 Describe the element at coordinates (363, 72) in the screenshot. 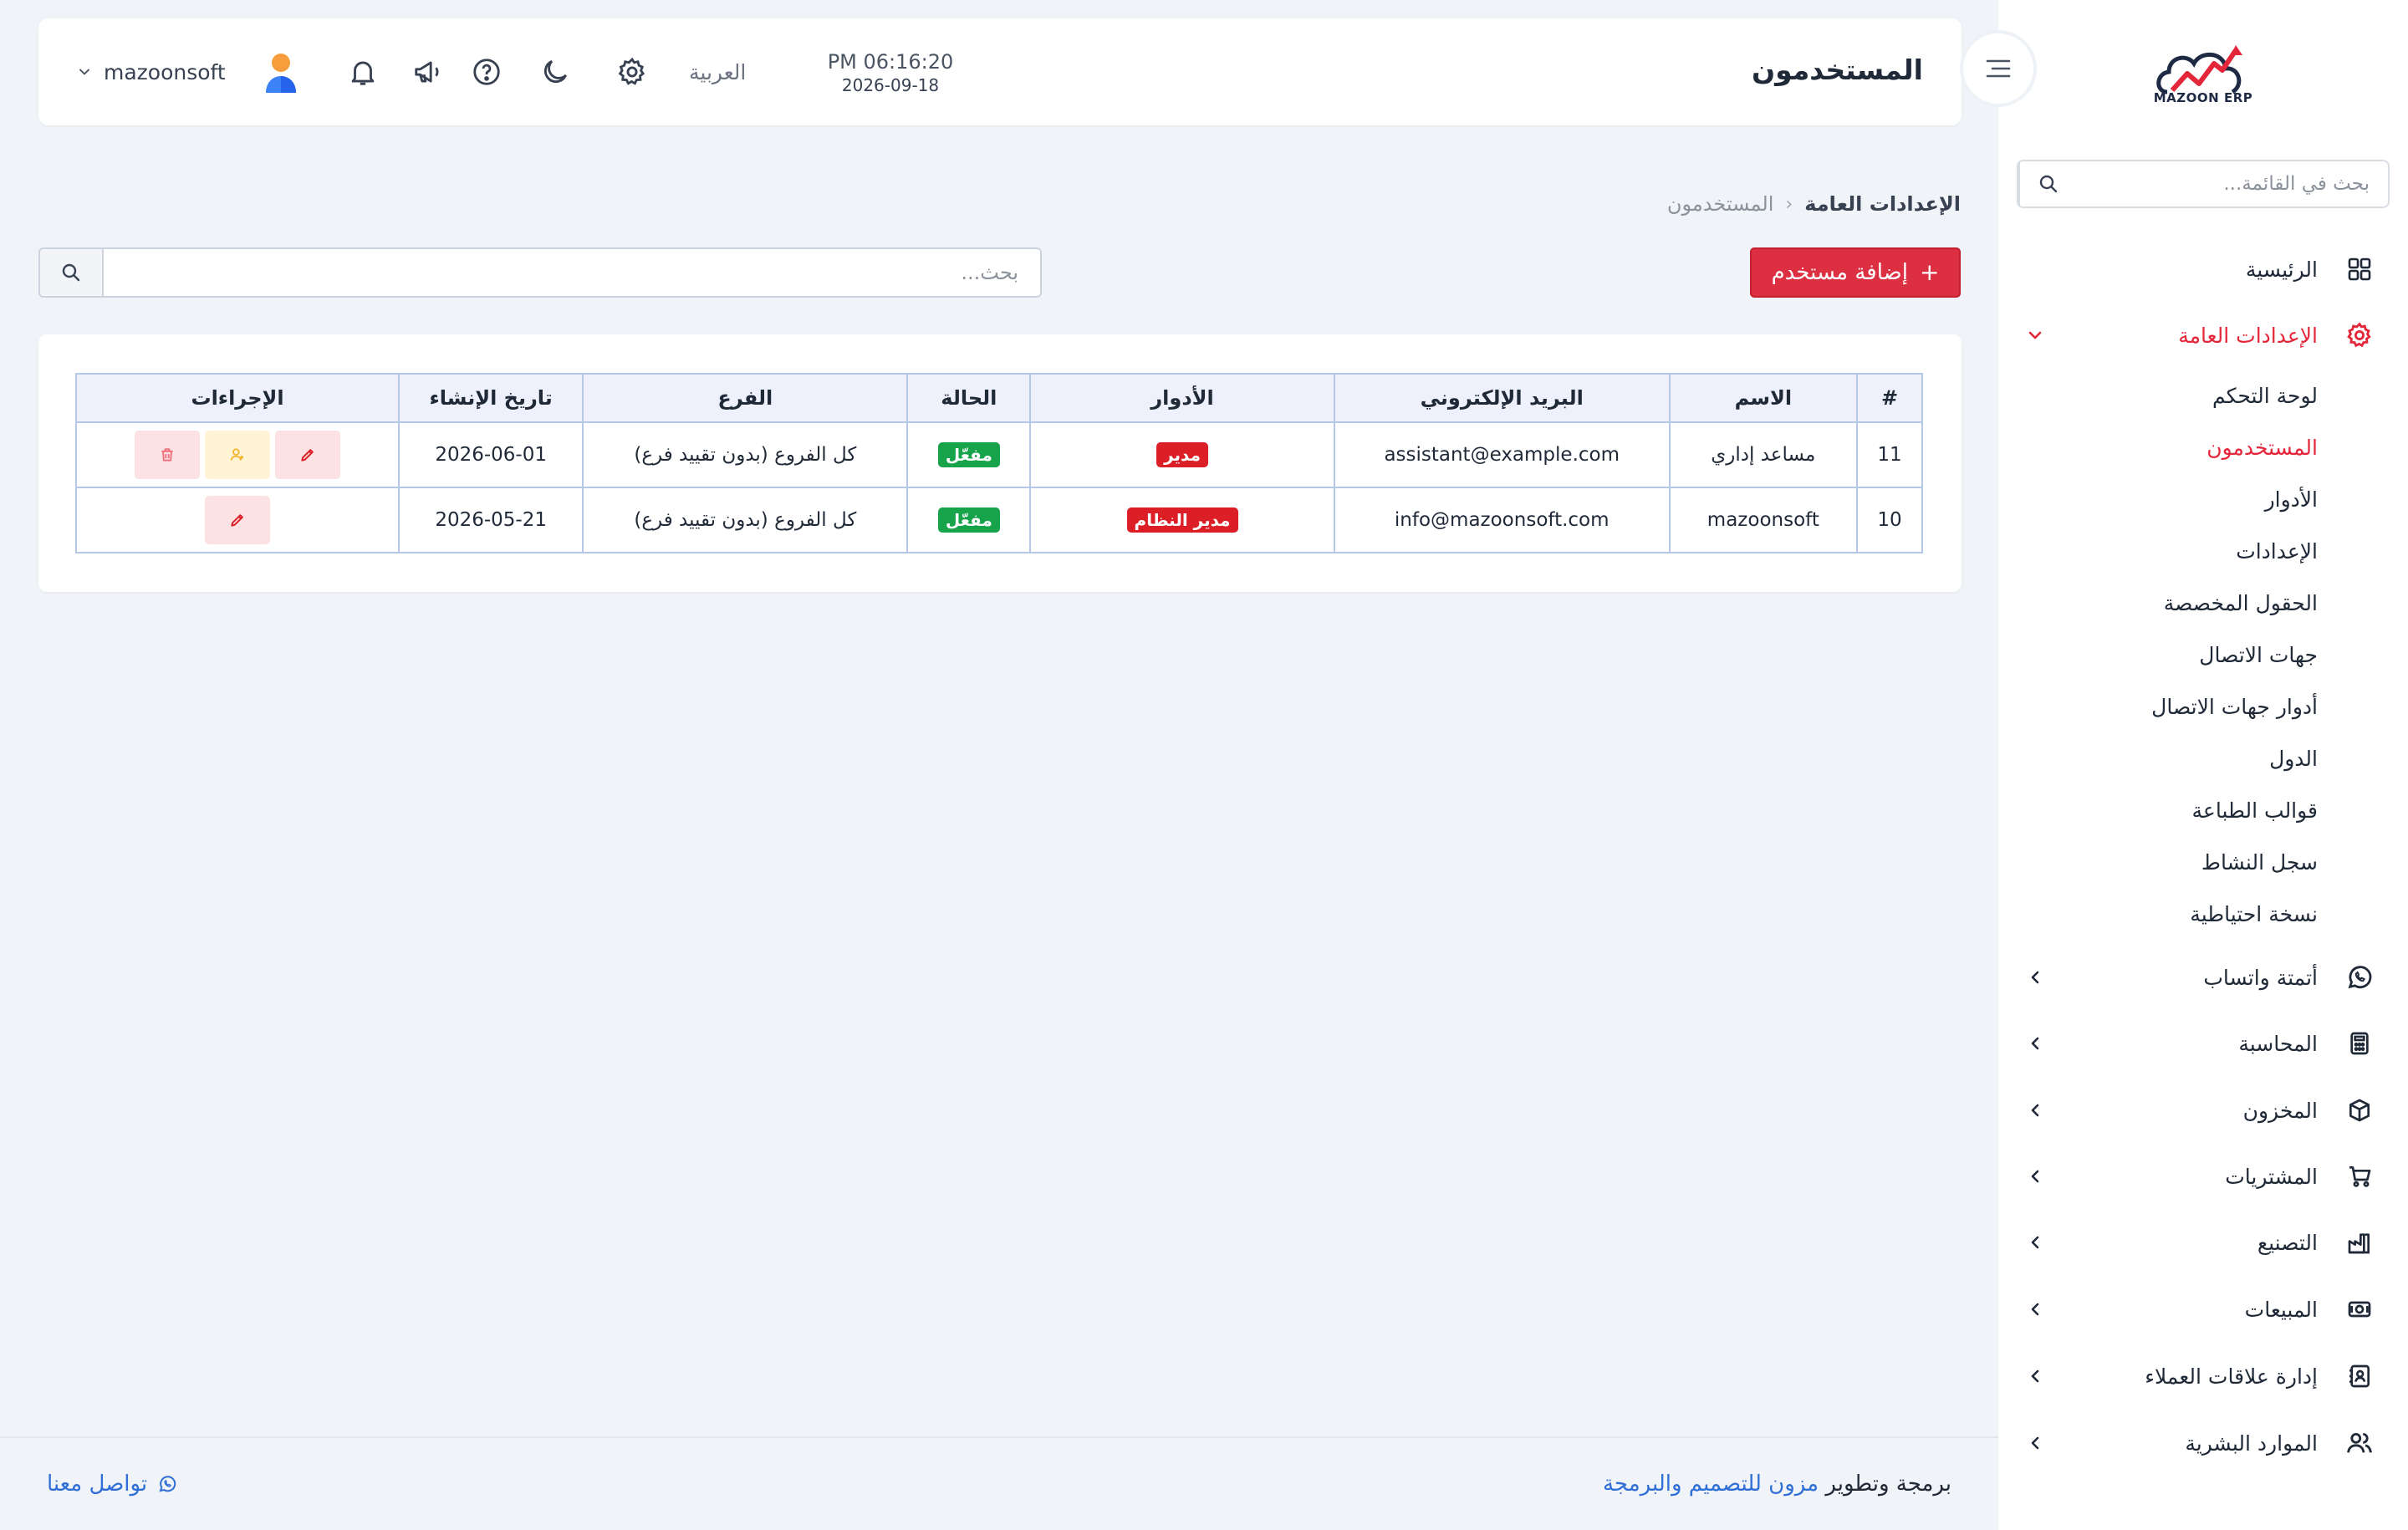

I see `bell-icon` at that location.